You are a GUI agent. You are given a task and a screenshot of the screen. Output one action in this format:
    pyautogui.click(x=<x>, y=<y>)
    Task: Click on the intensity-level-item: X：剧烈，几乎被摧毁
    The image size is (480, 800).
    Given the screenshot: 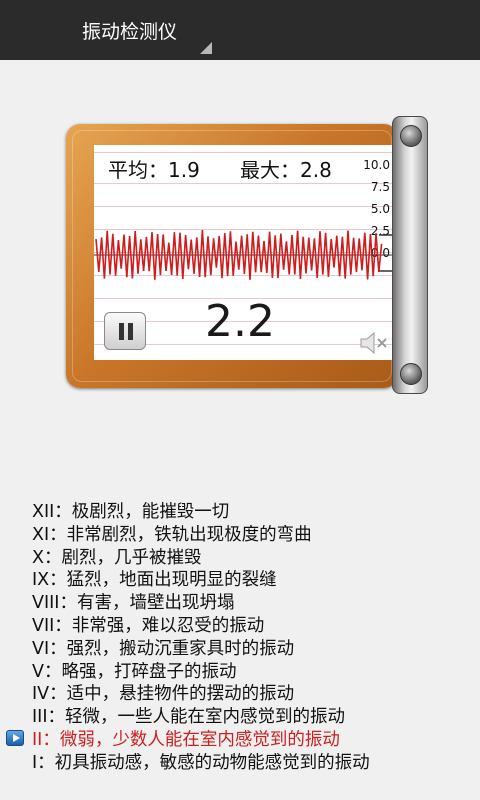 What is the action you would take?
    pyautogui.click(x=117, y=557)
    